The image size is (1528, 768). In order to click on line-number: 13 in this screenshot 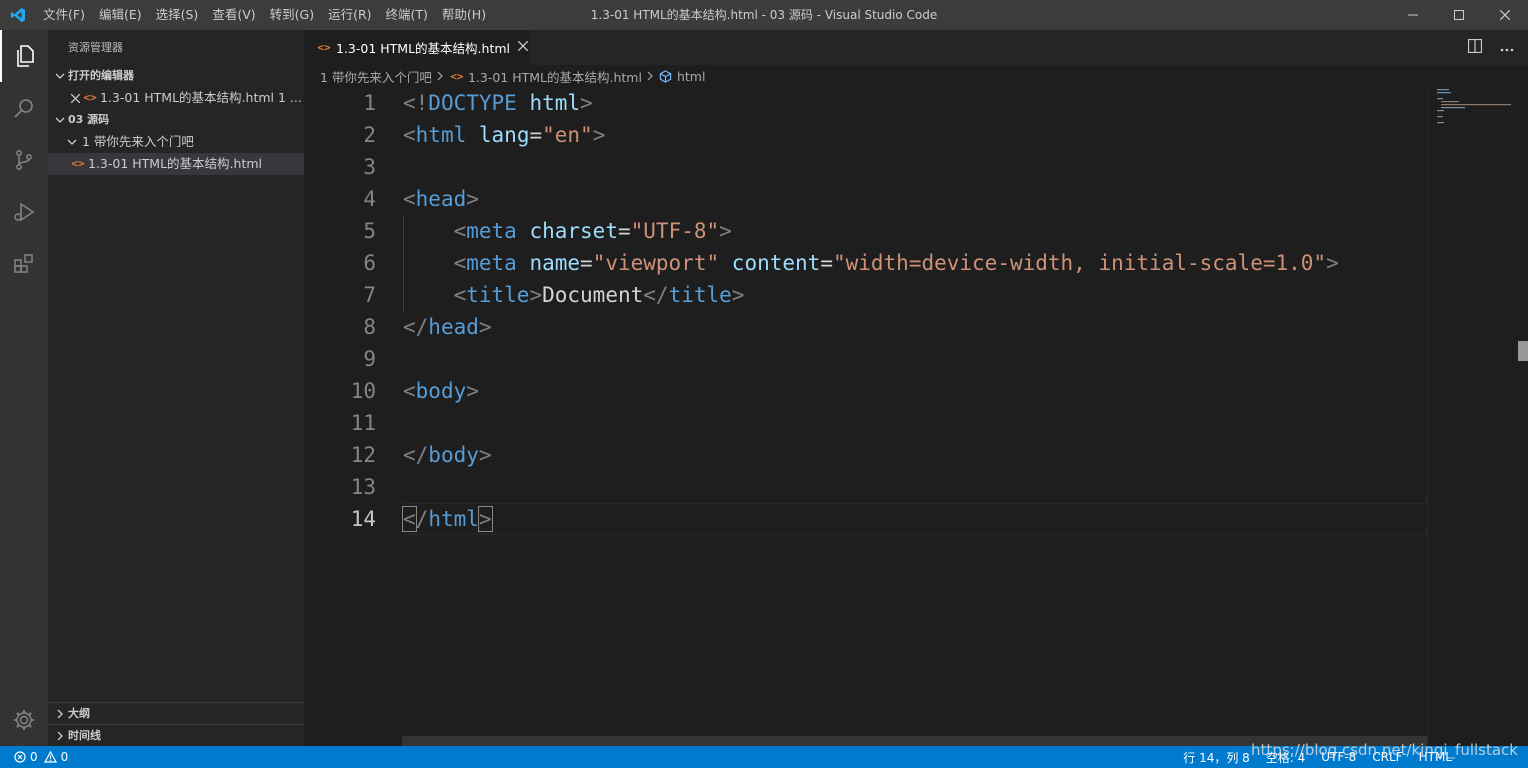, I will do `click(363, 487)`.